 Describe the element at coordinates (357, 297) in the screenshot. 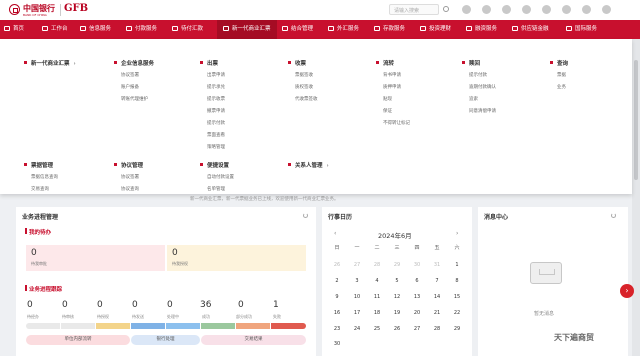

I see `calendar-day: 10` at that location.